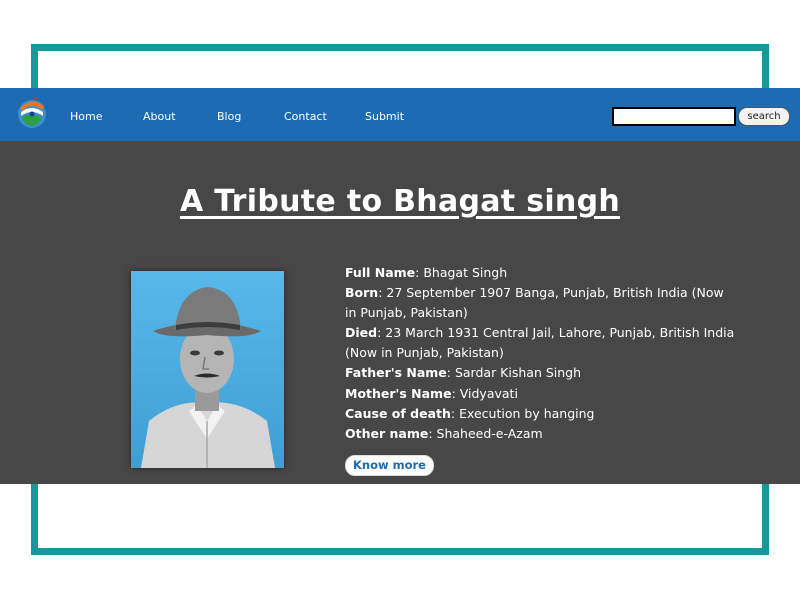 Image resolution: width=800 pixels, height=600 pixels. What do you see at coordinates (674, 116) in the screenshot?
I see `search-input` at bounding box center [674, 116].